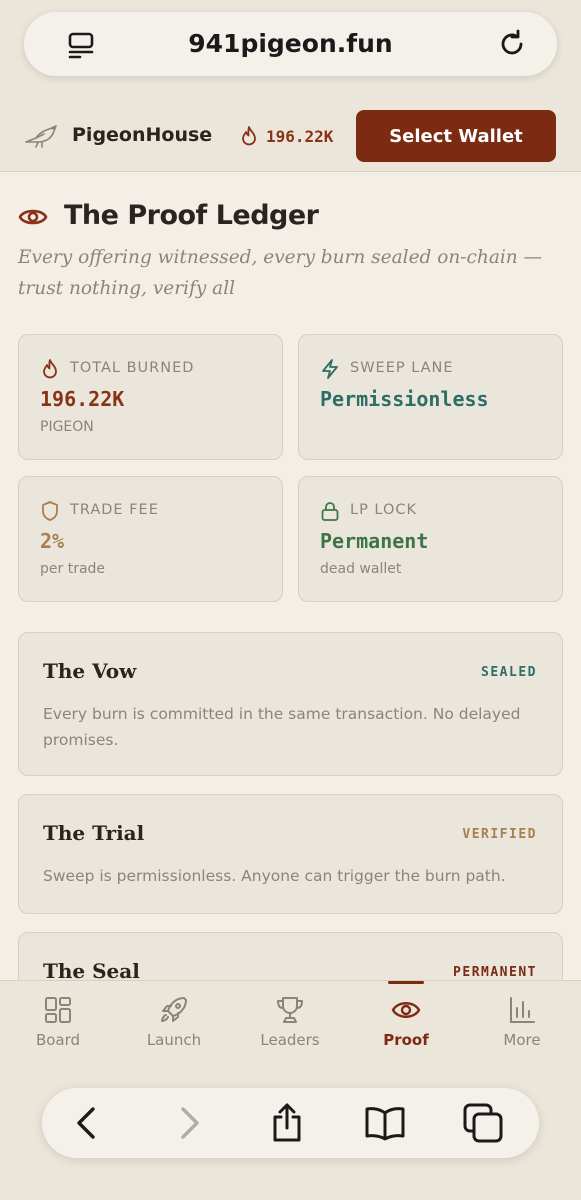  Describe the element at coordinates (90, 671) in the screenshot. I see `card-title: The Vow` at that location.